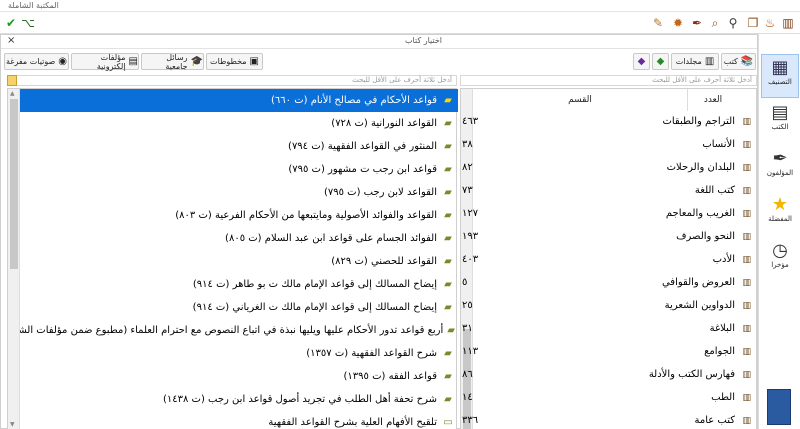  I want to click on tab-manuscripts: ▣ مخطوطات, so click(234, 61).